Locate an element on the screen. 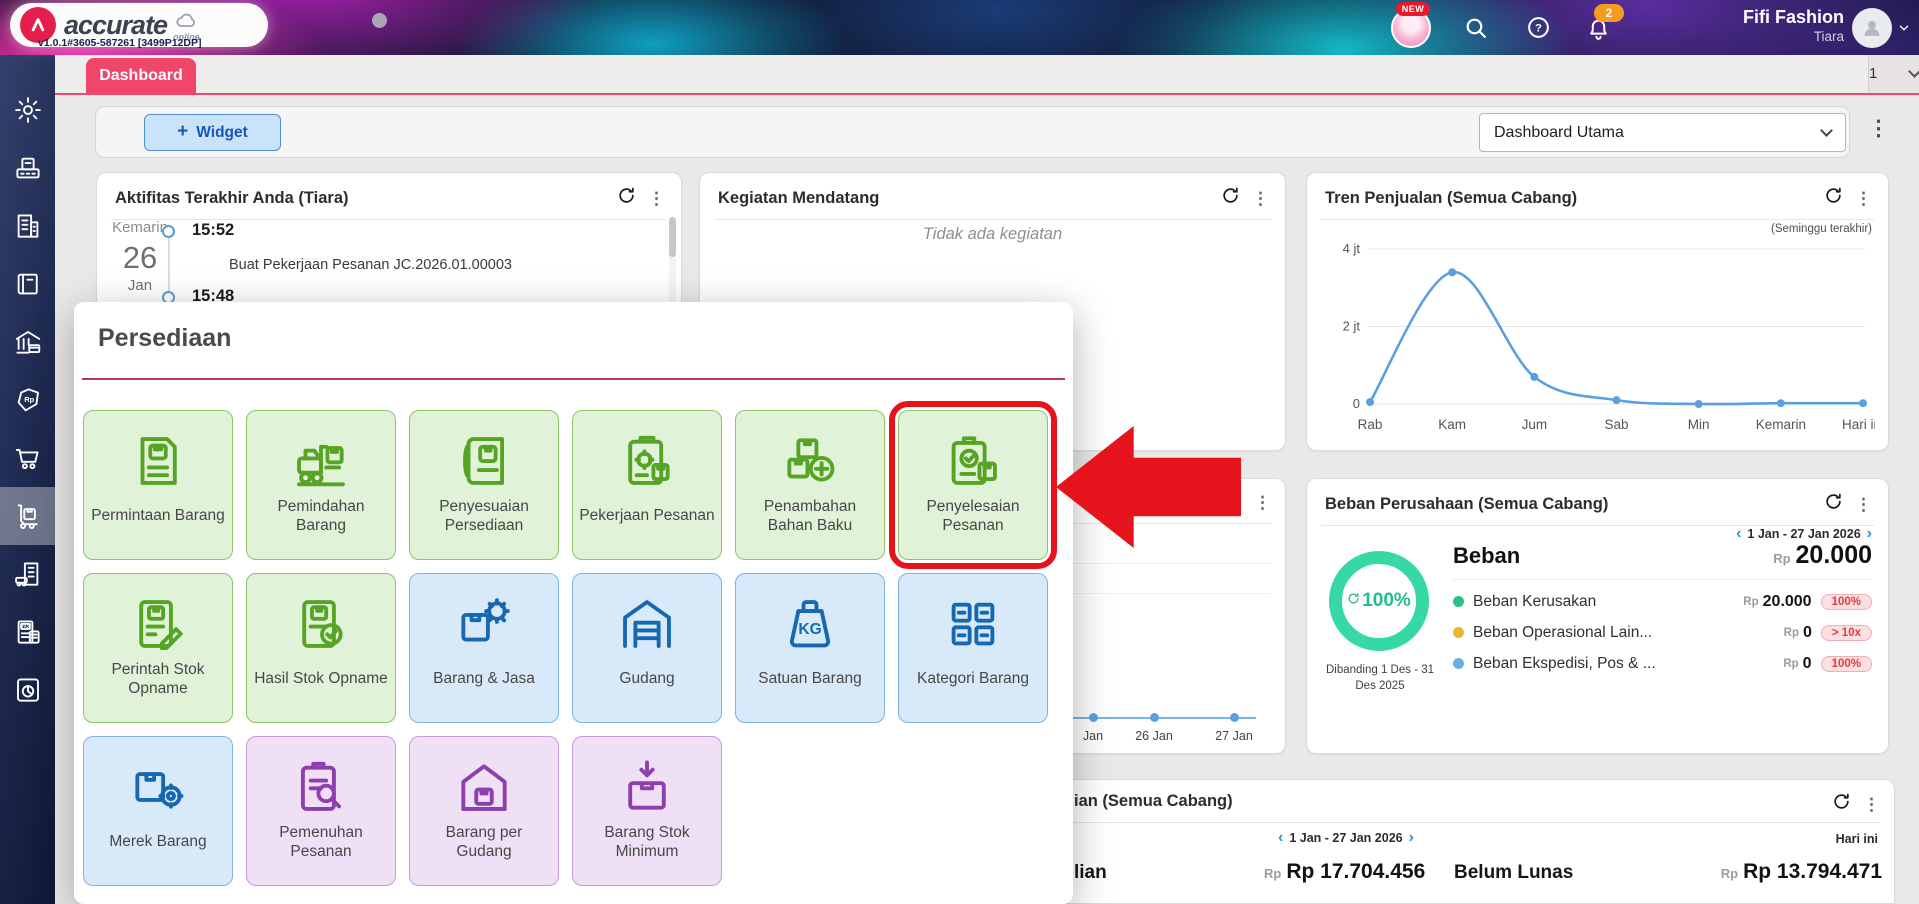 This screenshot has width=1919, height=904. toolbar-kebab-menu: ⋮ is located at coordinates (1878, 128).